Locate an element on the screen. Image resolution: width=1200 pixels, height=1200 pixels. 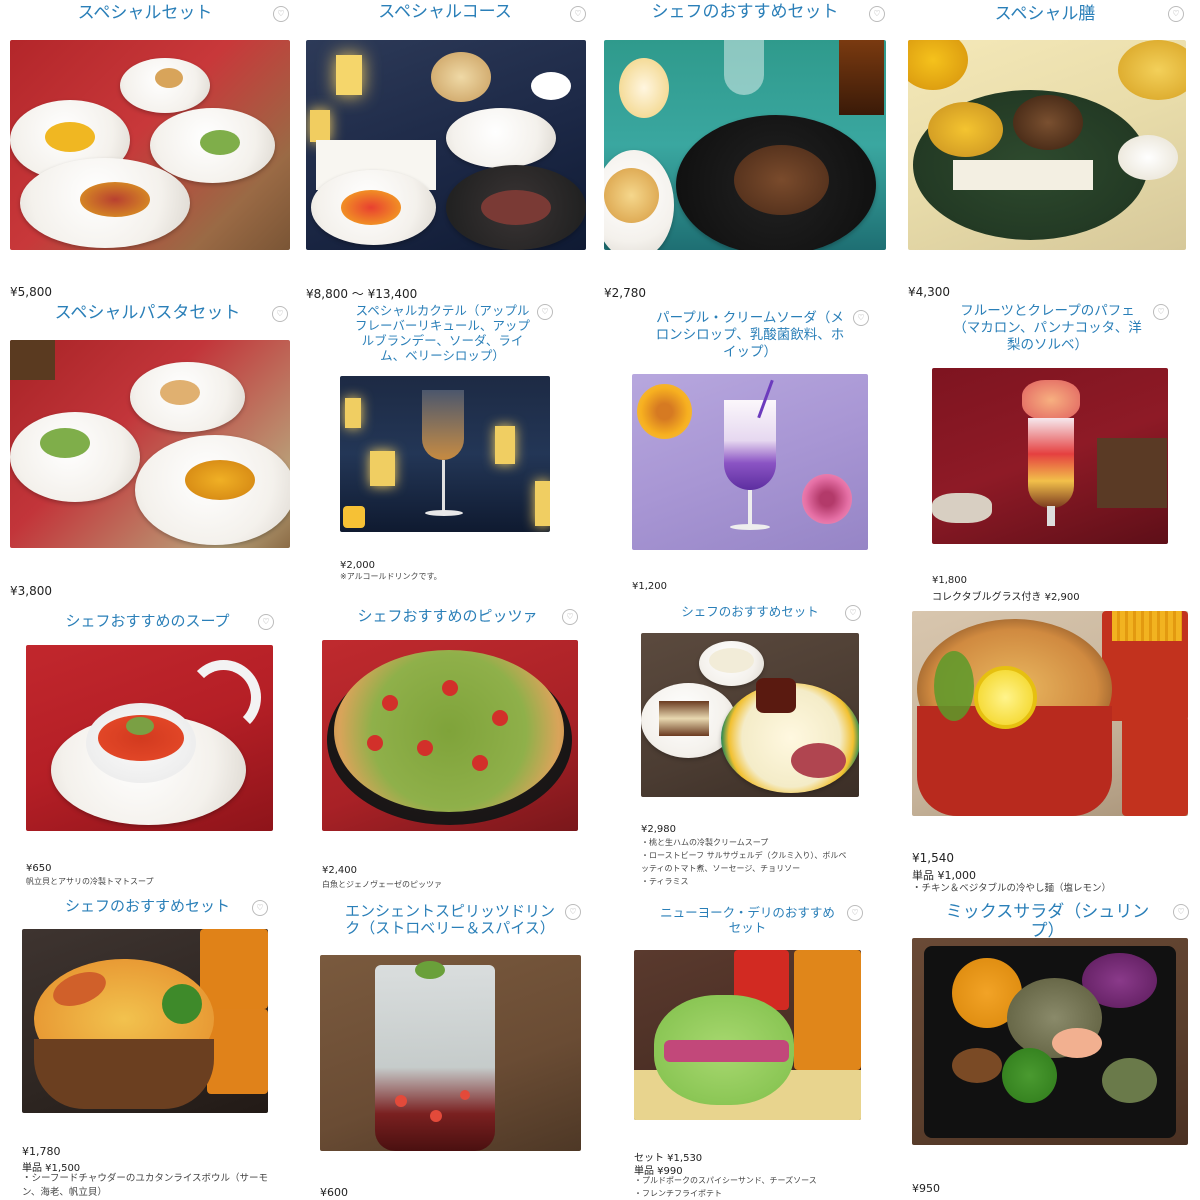
item-title: エンシェントスピリッツドリン ク（ストロベリー＆スパイス） is located at coordinates (449, 919).